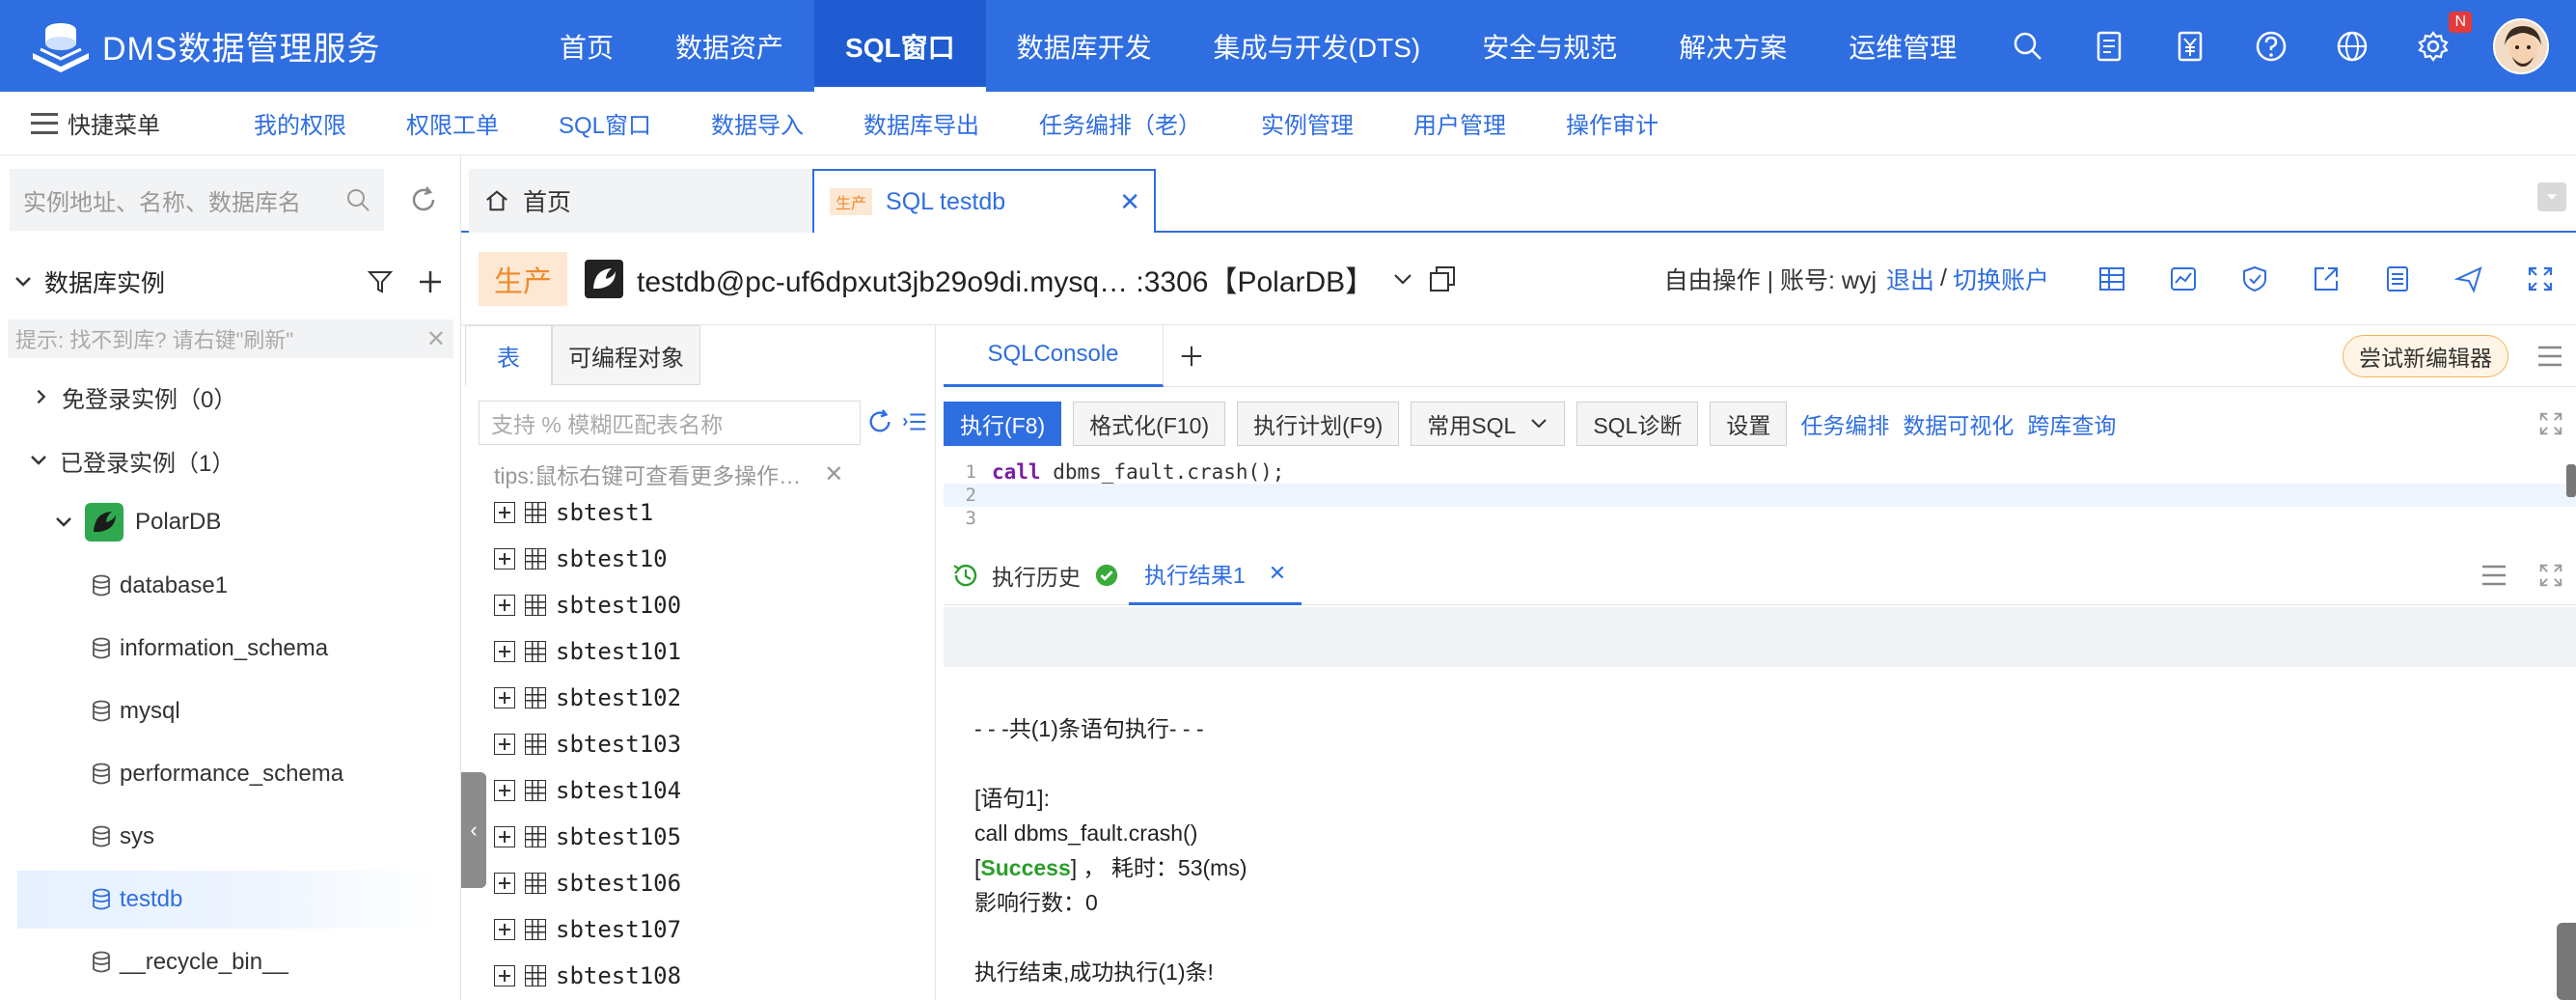 The width and height of the screenshot is (2576, 1000). What do you see at coordinates (587, 837) in the screenshot?
I see `table-row: sbtest105` at bounding box center [587, 837].